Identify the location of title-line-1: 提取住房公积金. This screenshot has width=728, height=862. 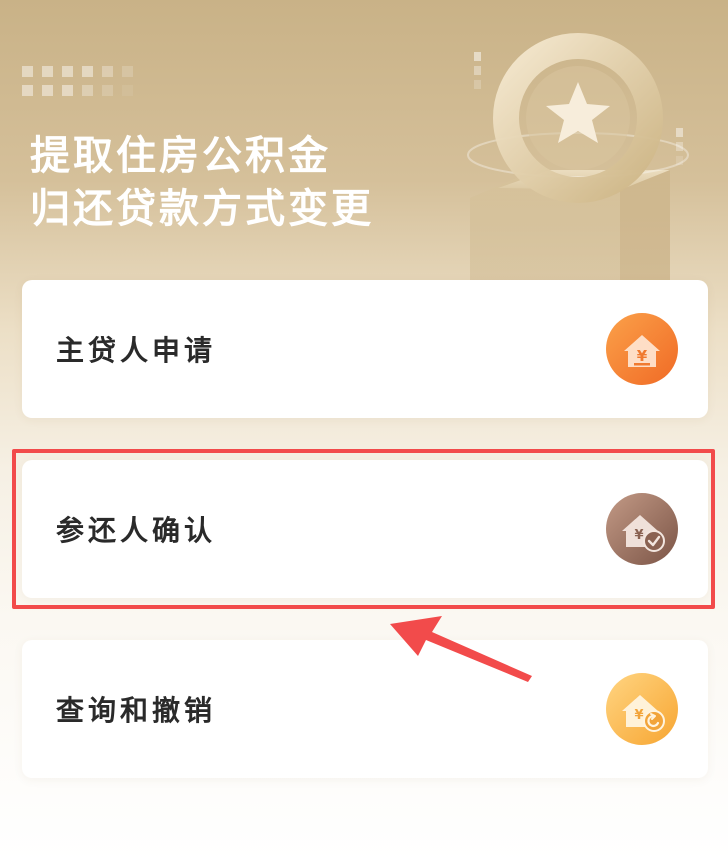
(180, 156).